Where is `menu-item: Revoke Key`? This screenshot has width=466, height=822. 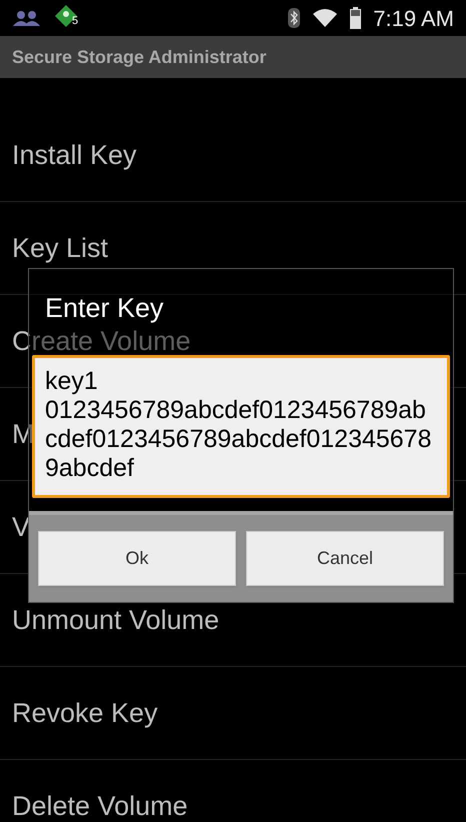 menu-item: Revoke Key is located at coordinates (85, 713).